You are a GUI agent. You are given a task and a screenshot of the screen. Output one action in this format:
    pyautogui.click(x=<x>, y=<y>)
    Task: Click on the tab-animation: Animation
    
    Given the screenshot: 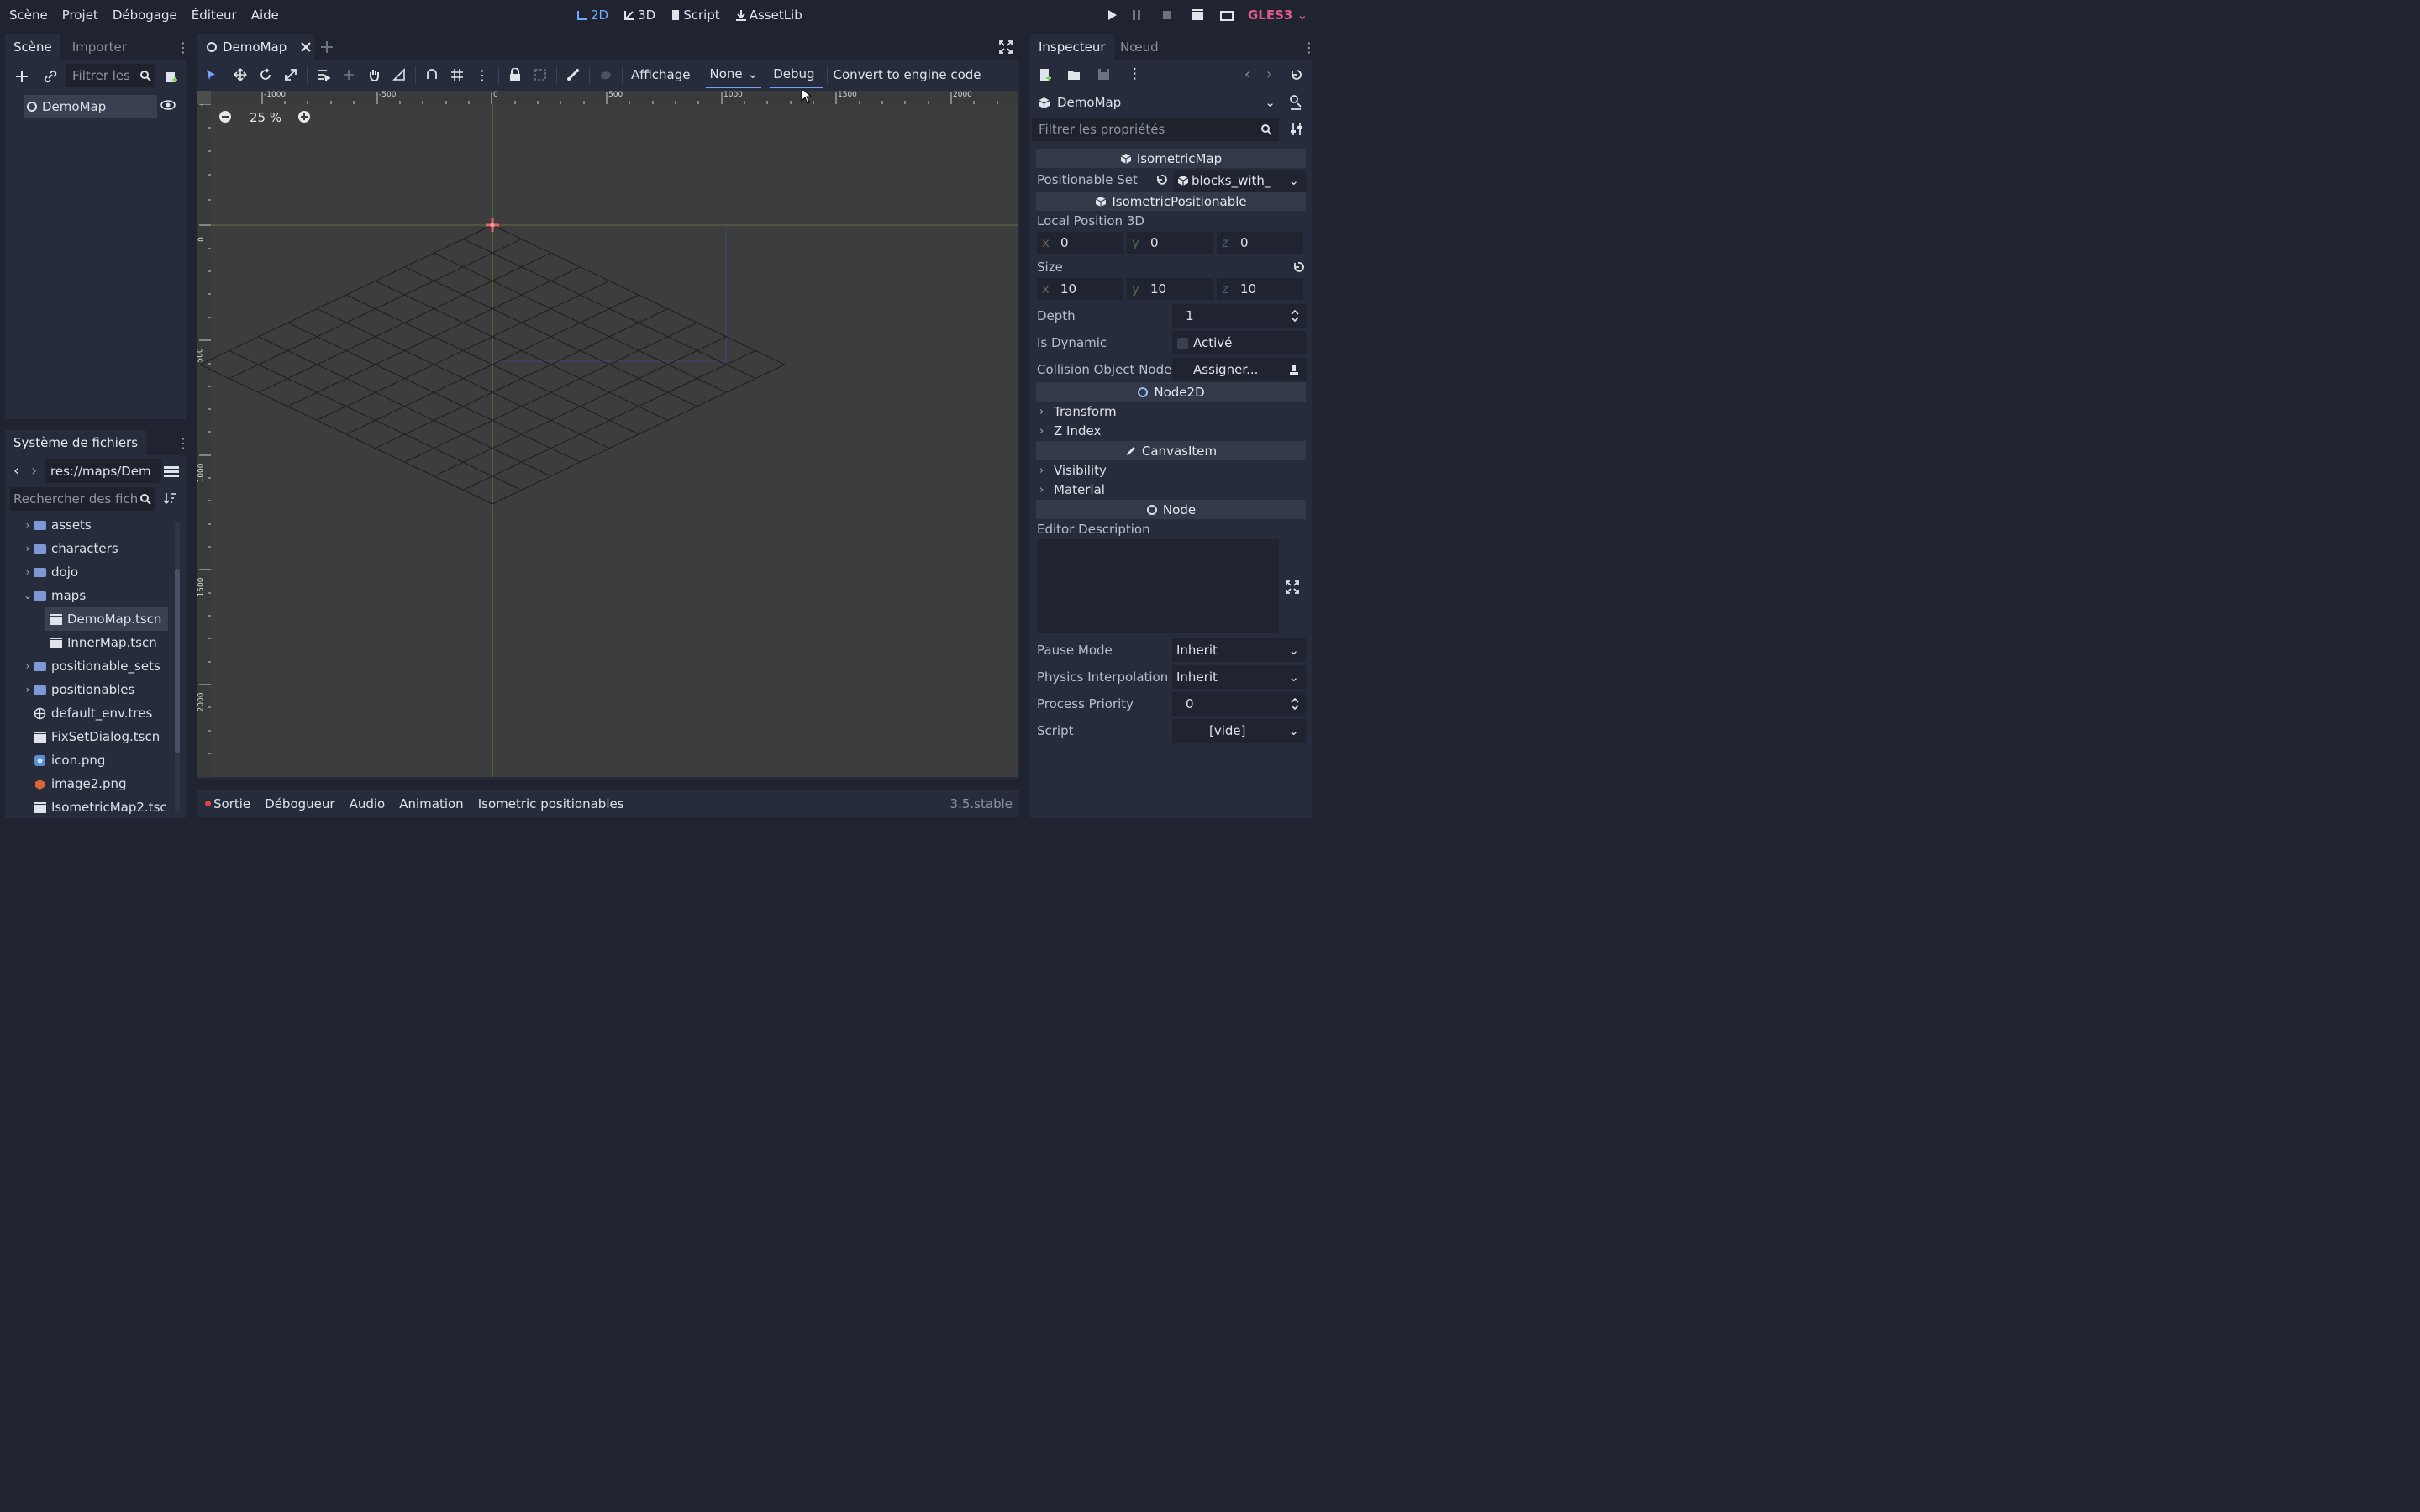 What is the action you would take?
    pyautogui.click(x=431, y=803)
    